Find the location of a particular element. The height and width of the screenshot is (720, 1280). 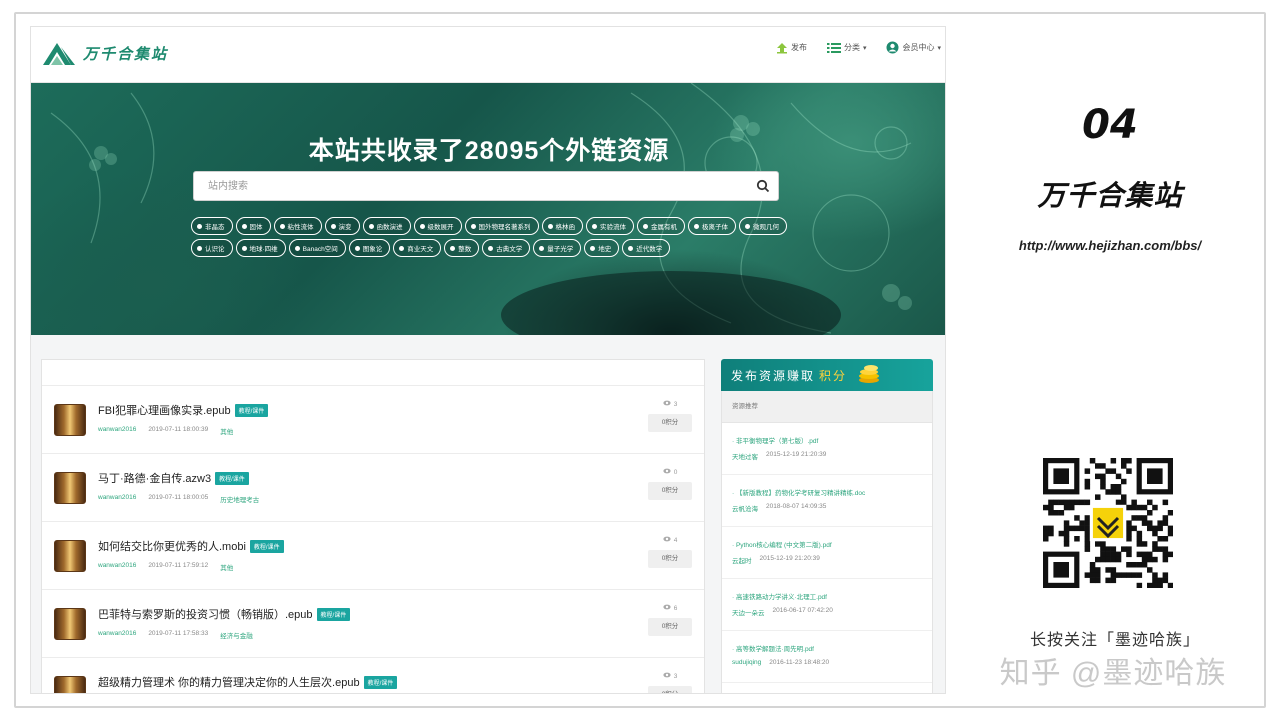

search-icon is located at coordinates (763, 186).